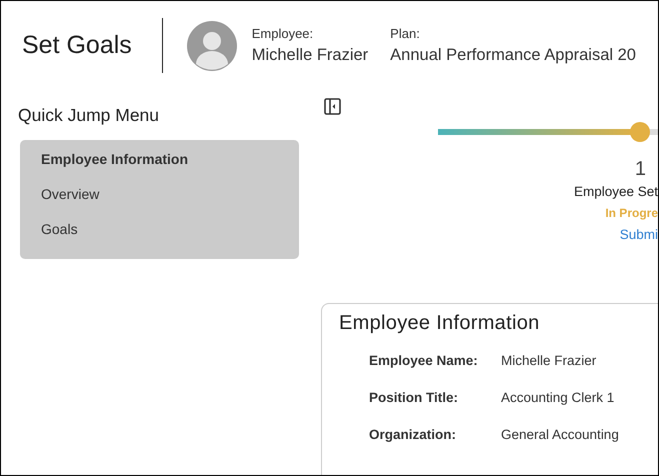 This screenshot has height=476, width=659. I want to click on page-title: Set Goals, so click(77, 45).